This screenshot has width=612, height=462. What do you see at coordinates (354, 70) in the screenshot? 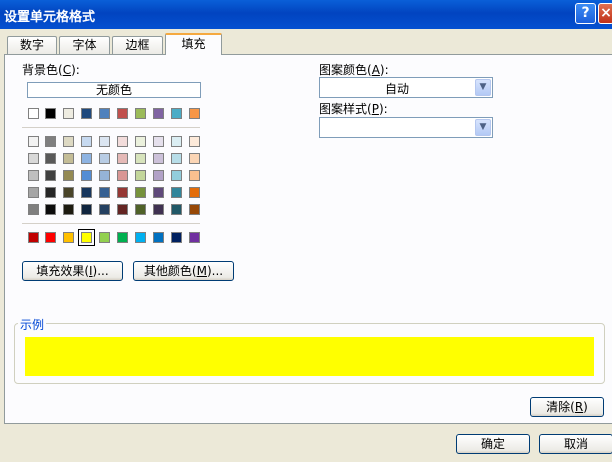
I see `pattern-color-label: 图案颜色(A):` at bounding box center [354, 70].